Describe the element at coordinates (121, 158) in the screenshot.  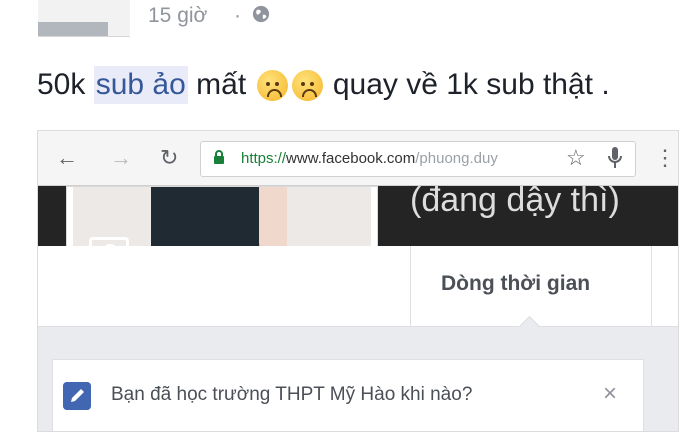
I see `forward-icon: →` at that location.